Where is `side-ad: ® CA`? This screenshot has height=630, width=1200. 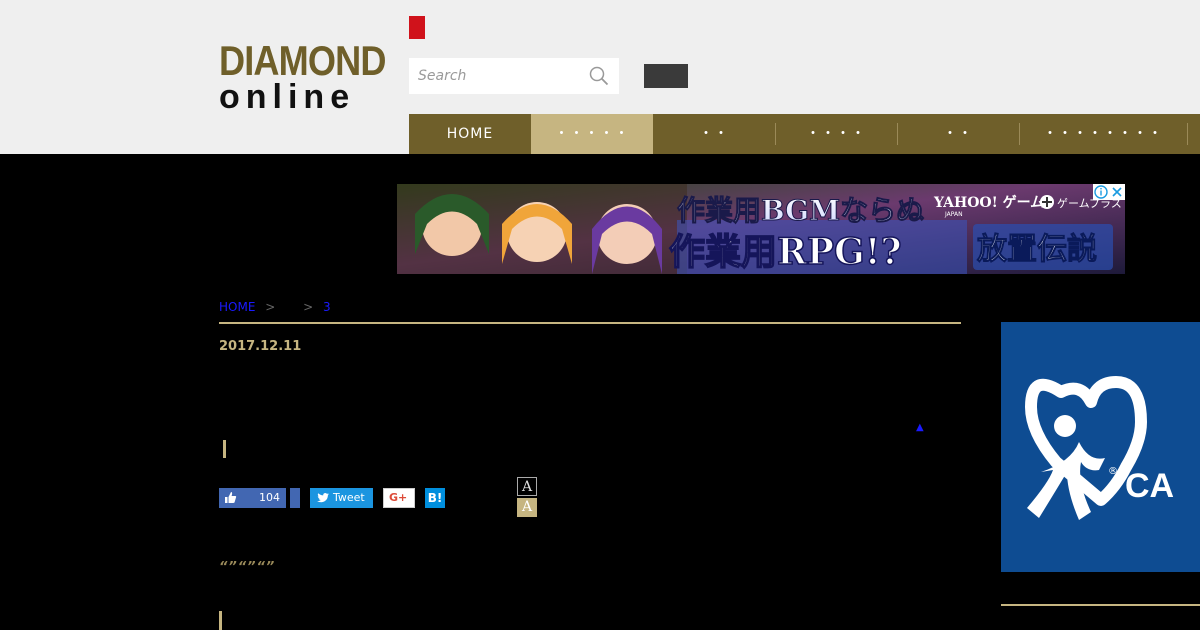 side-ad: ® CA is located at coordinates (1100, 447).